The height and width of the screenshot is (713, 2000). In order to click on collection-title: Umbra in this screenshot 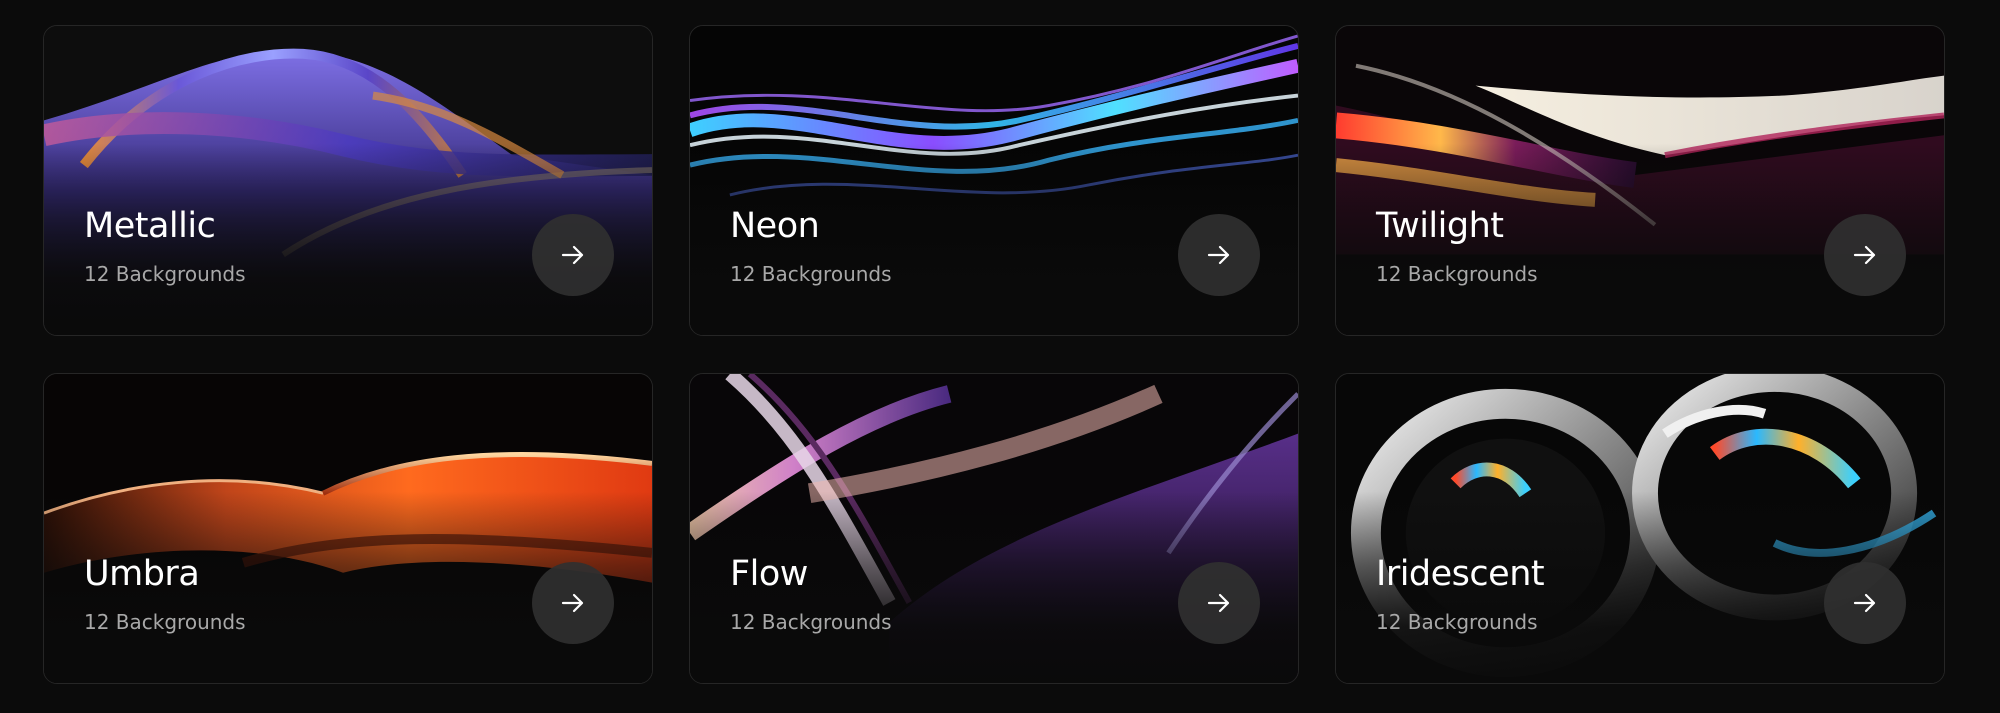, I will do `click(142, 574)`.